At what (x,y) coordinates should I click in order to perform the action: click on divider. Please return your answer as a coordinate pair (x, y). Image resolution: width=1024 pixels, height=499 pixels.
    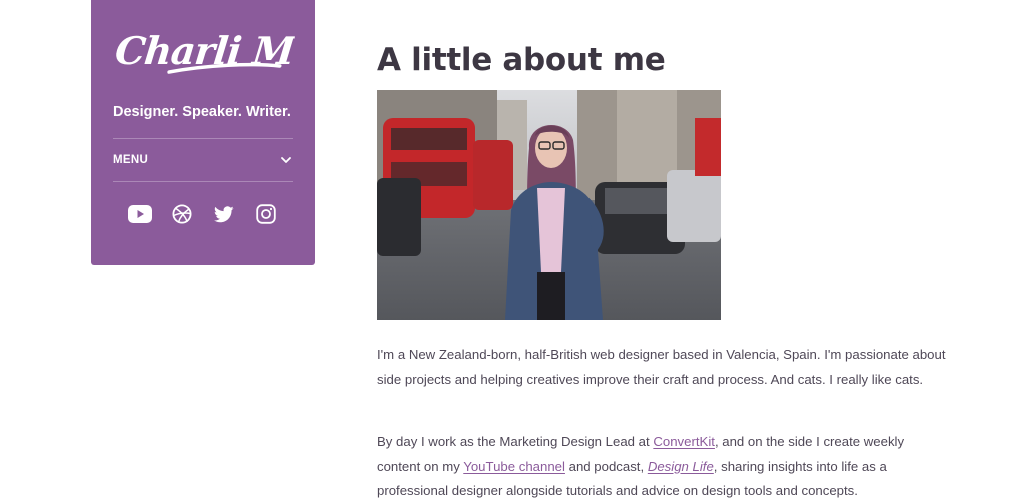
    Looking at the image, I should click on (203, 181).